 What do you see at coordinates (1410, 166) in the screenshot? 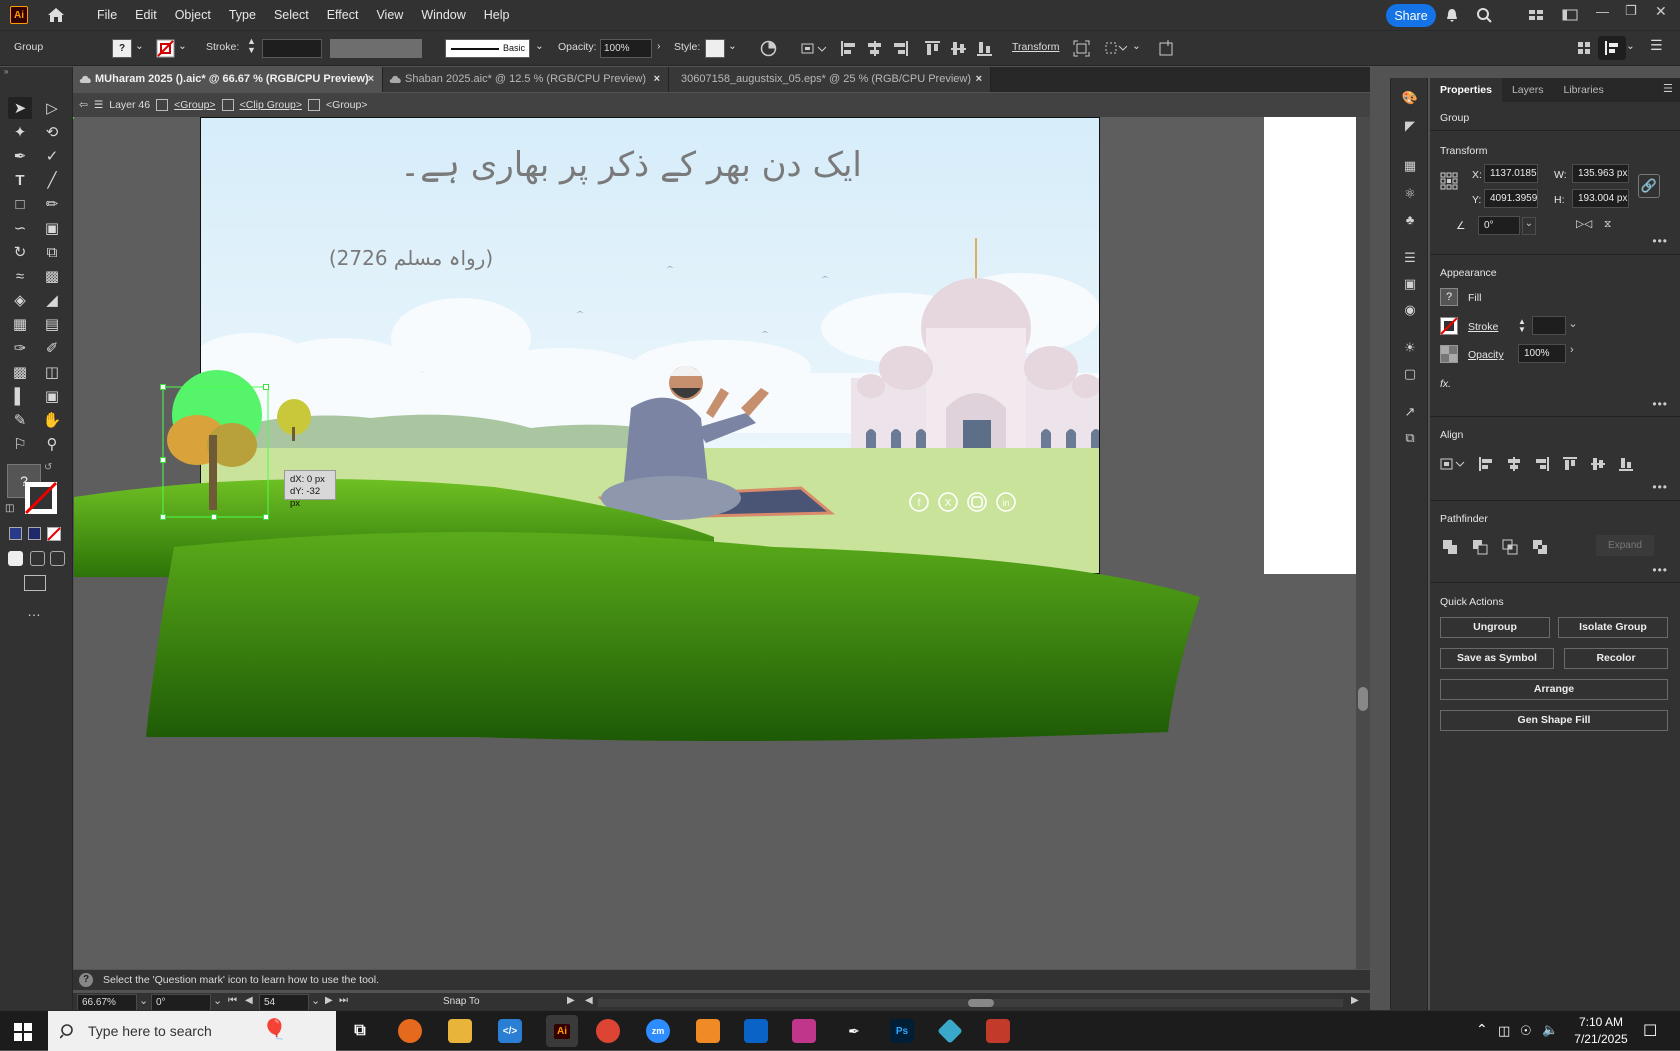
I see `swatches-icon: ▦` at bounding box center [1410, 166].